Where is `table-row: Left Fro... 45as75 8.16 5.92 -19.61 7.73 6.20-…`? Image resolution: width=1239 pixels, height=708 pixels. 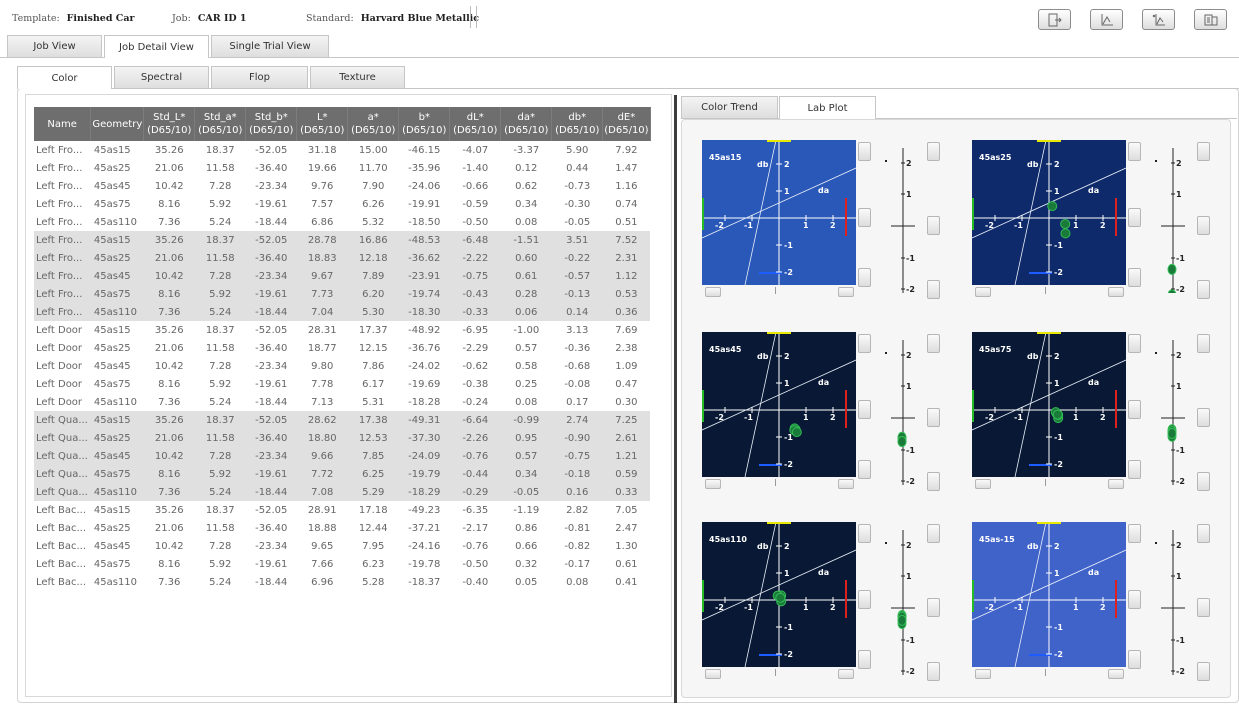
table-row: Left Fro... 45as75 8.16 5.92 -19.61 7.73 6.20-… is located at coordinates (342, 294).